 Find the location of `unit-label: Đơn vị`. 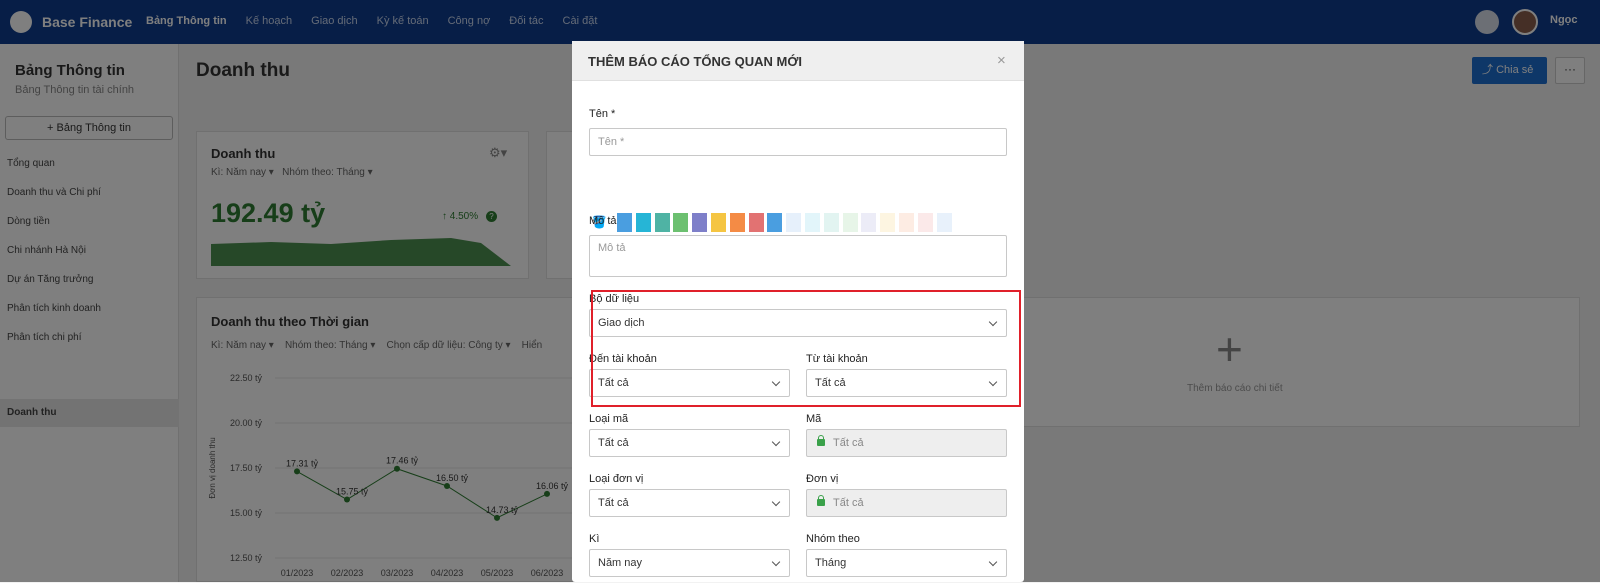

unit-label: Đơn vị is located at coordinates (822, 479).